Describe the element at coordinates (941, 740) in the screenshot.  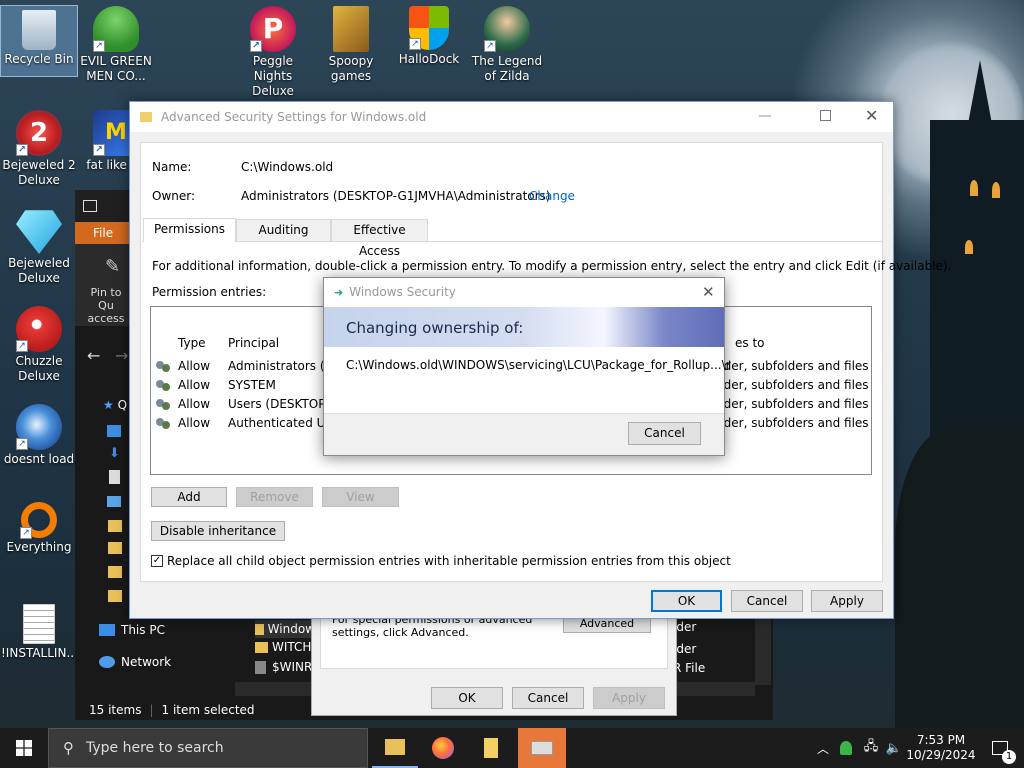
I see `clock-time: 7:53 PM` at that location.